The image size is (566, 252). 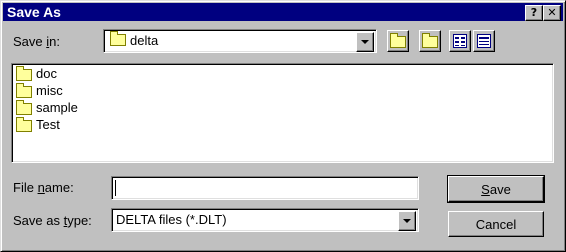 I want to click on list-item: Test, so click(x=38, y=124).